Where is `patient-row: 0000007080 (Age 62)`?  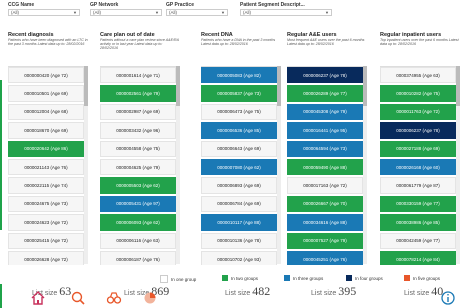
patient-row: 0000007080 (Age 62) is located at coordinates (239, 167).